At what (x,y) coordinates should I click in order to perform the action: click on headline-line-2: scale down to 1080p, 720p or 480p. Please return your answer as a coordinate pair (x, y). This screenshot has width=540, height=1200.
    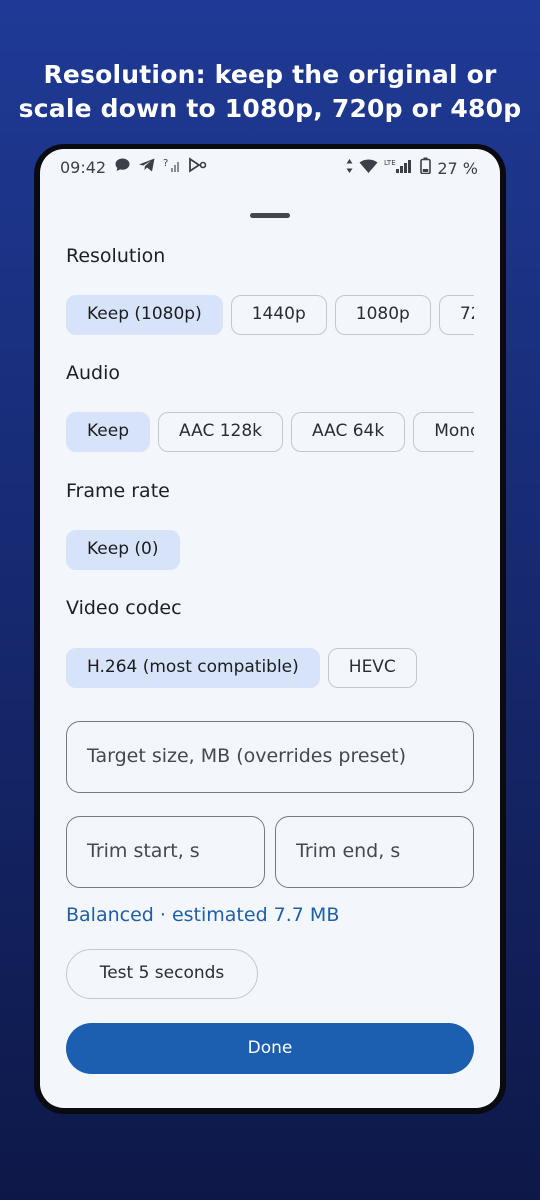
    Looking at the image, I should click on (270, 108).